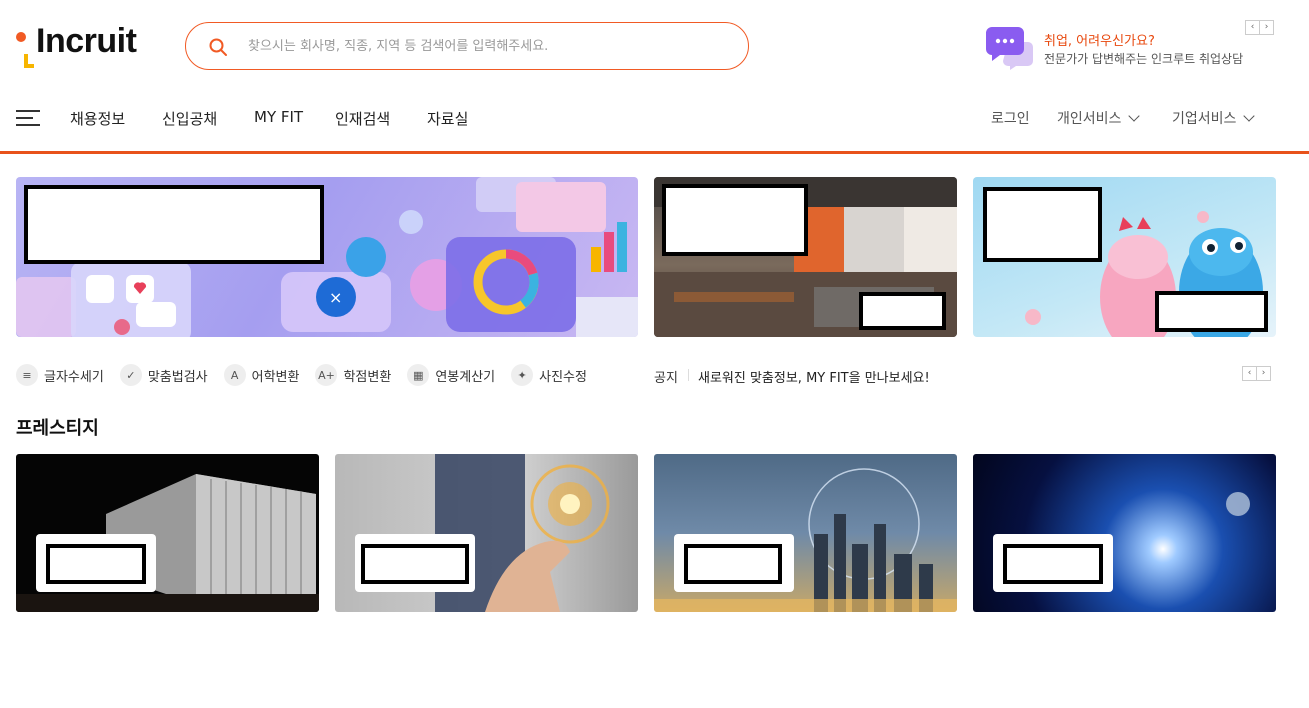 The image size is (1309, 708). Describe the element at coordinates (326, 375) in the screenshot. I see `grade-icon: A+` at that location.